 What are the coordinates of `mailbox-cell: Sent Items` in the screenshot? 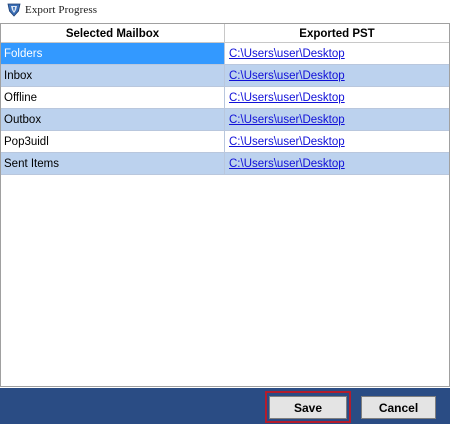 It's located at (113, 163).